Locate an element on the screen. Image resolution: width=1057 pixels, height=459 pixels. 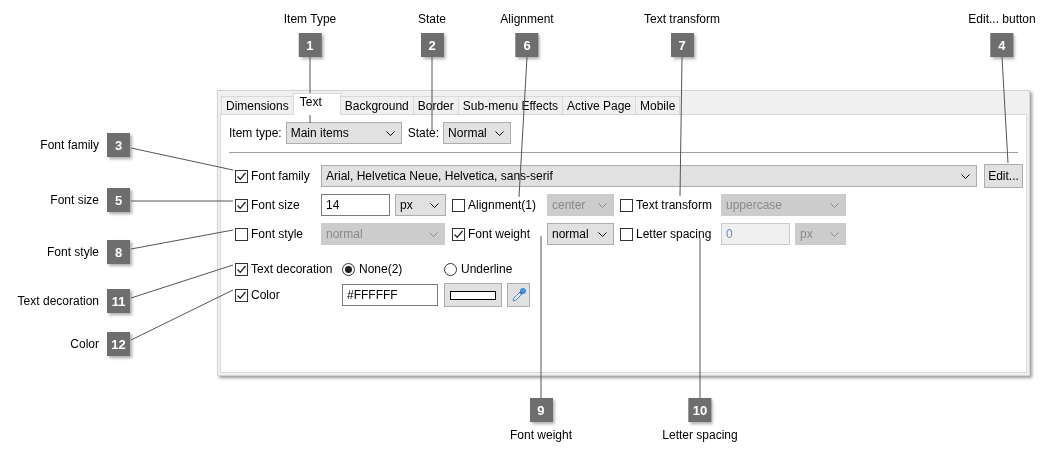
callout-label: Font family is located at coordinates (69, 145).